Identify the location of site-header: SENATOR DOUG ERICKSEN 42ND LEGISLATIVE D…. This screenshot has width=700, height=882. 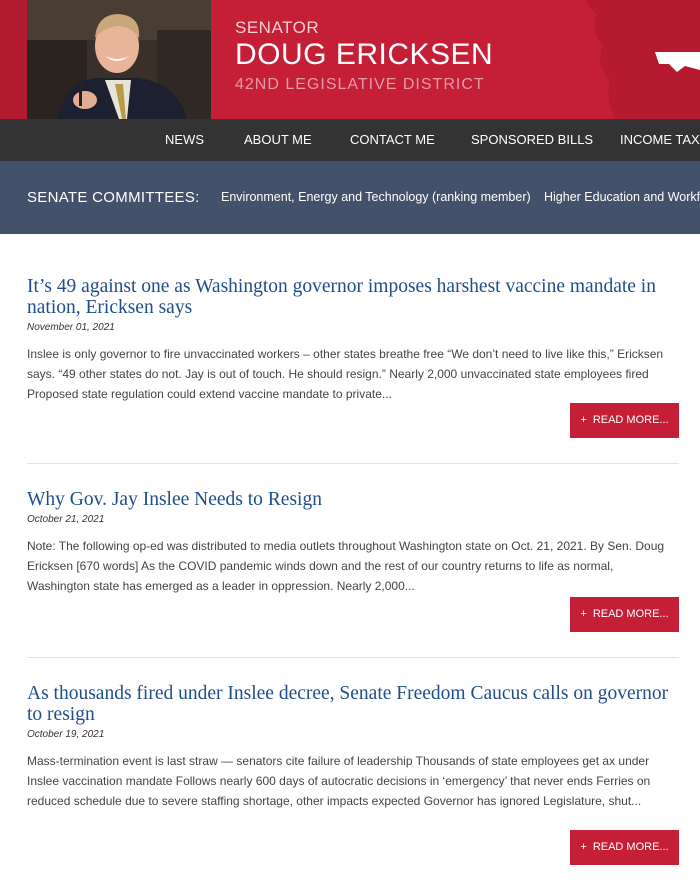
(350, 59).